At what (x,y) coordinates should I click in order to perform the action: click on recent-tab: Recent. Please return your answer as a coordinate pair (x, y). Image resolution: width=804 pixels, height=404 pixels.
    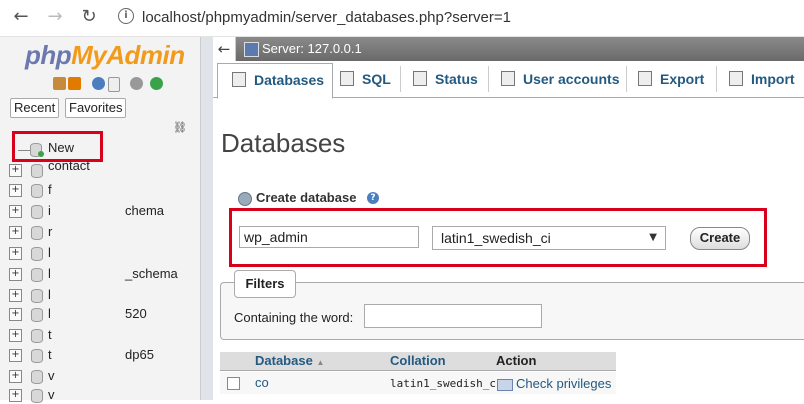
    Looking at the image, I should click on (35, 108).